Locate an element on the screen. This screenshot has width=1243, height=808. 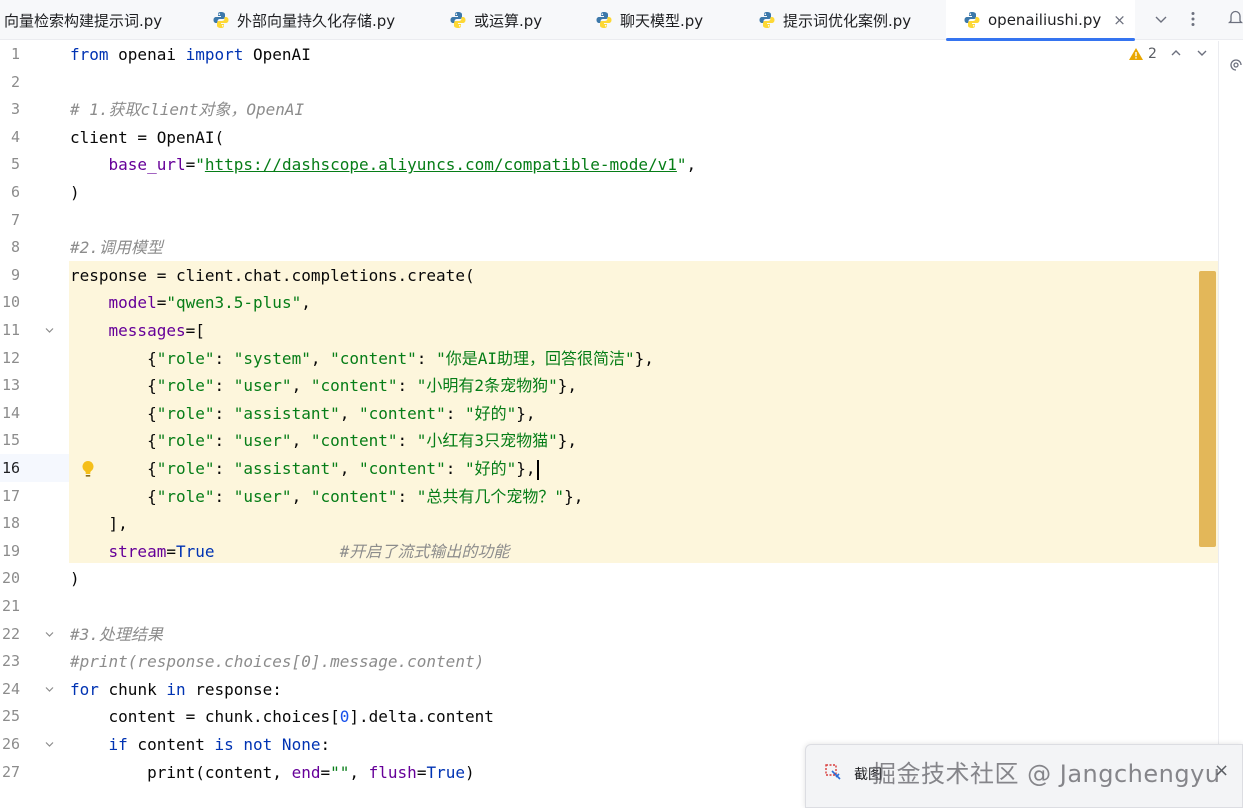
code-text: from openai import OpenAI is located at coordinates (190, 55).